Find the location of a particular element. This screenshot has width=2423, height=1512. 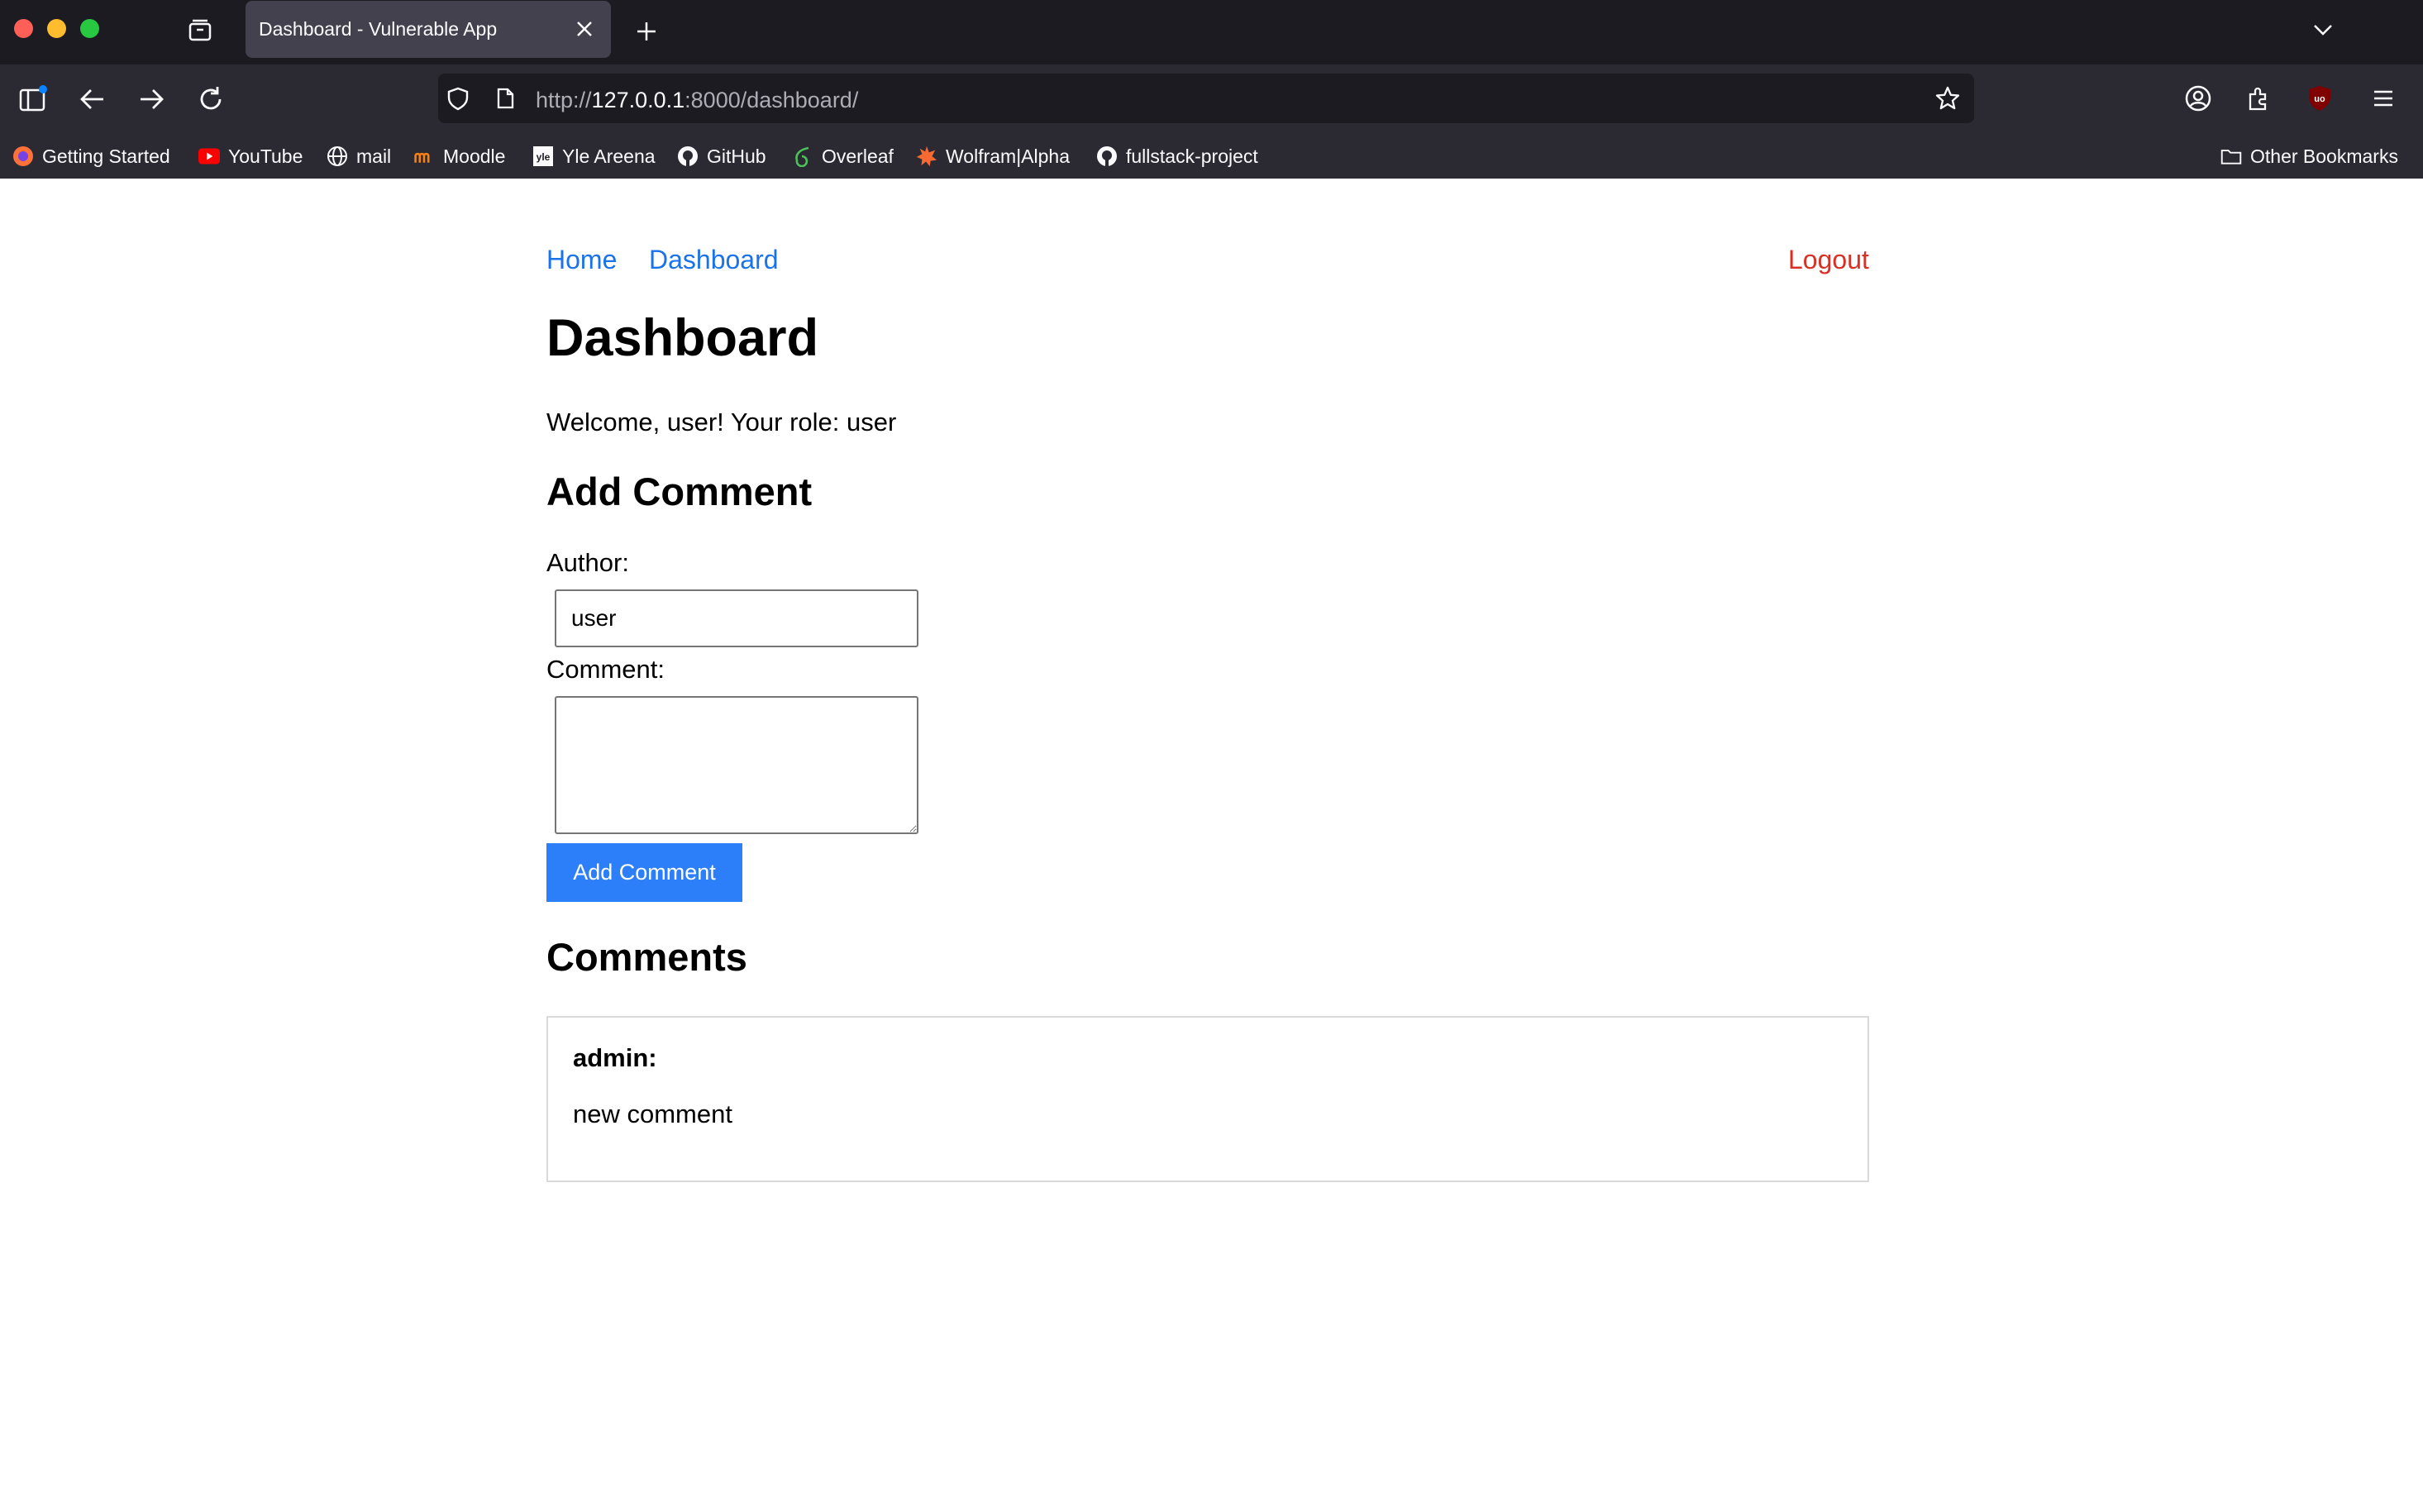

bookmark-yle-areena: yle Yle Areena is located at coordinates (594, 156).